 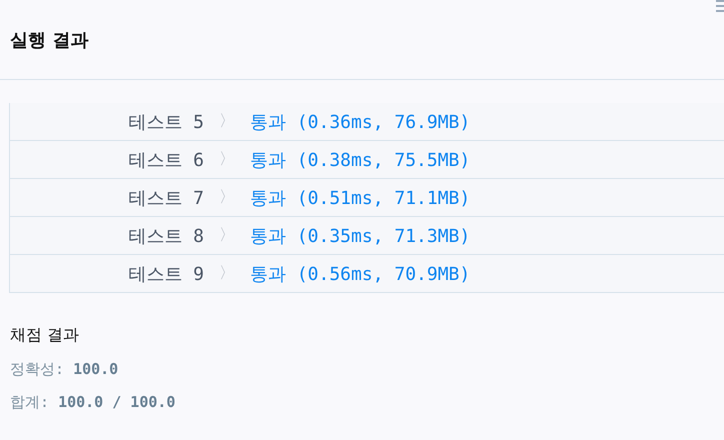 What do you see at coordinates (65, 370) in the screenshot?
I see `score-line: 정확성: 100.0` at bounding box center [65, 370].